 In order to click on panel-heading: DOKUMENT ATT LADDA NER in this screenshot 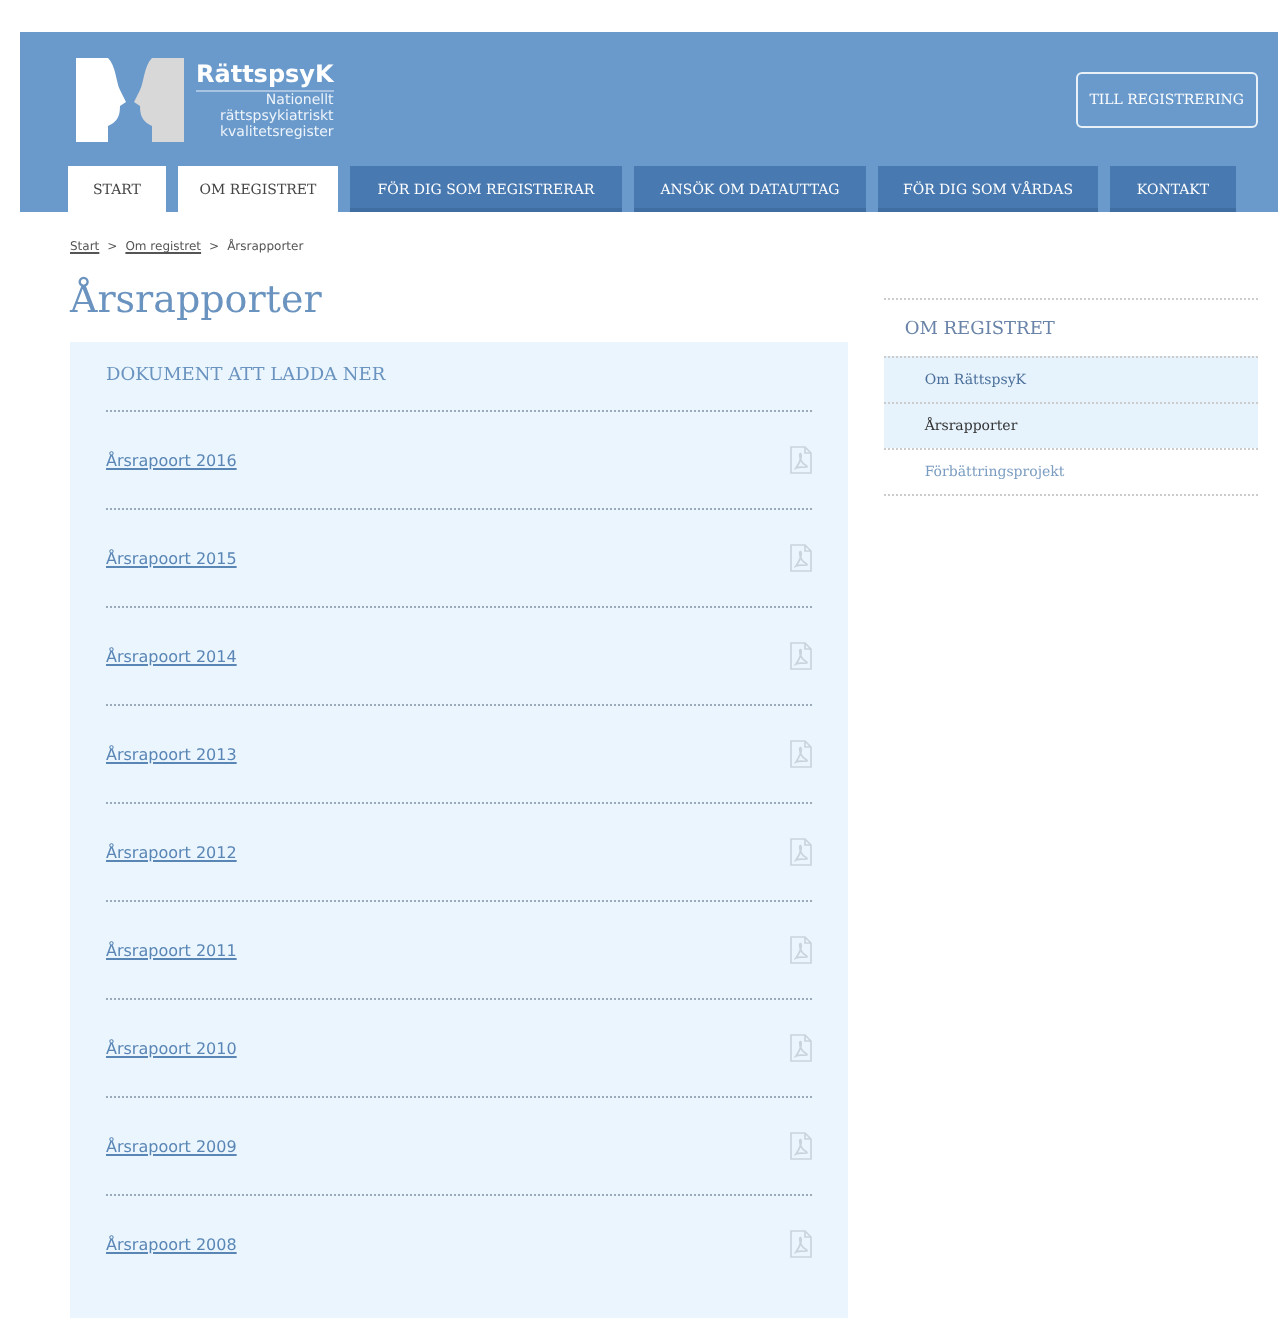, I will do `click(459, 387)`.